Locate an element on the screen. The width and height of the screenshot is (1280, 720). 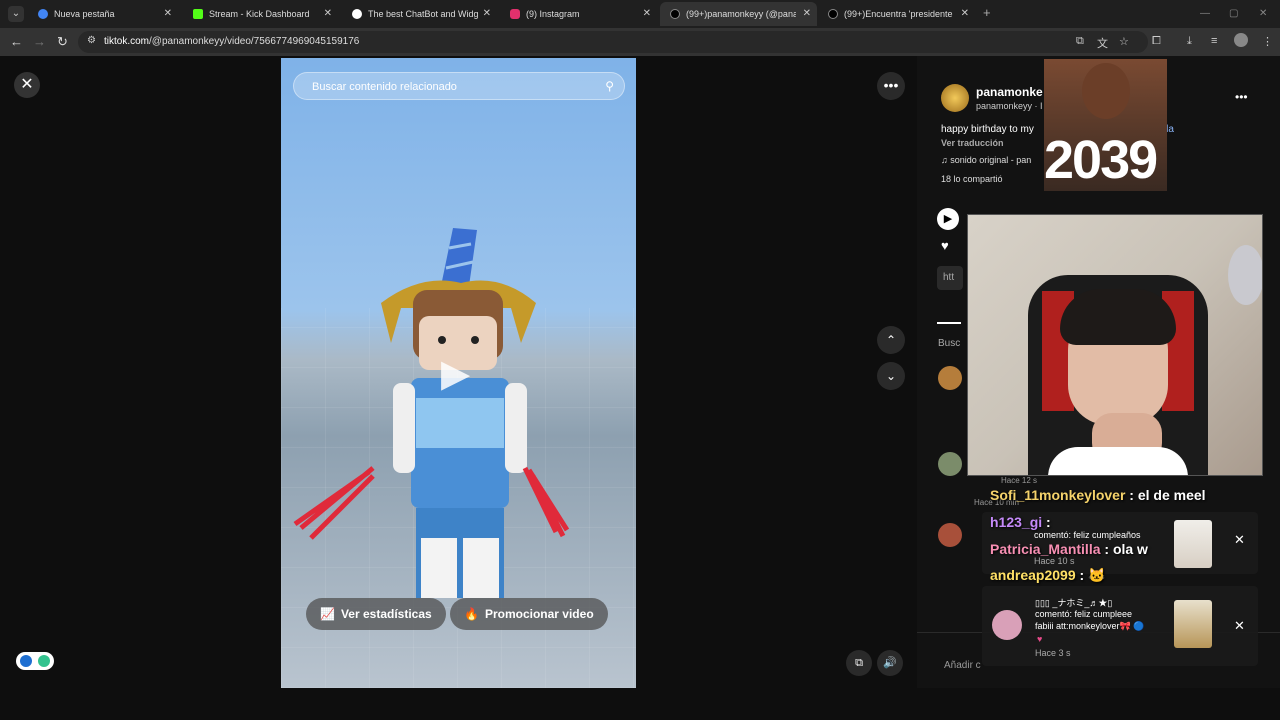
tab-instagram: (9) Instagram ✕ is located at coordinates (578, 14).